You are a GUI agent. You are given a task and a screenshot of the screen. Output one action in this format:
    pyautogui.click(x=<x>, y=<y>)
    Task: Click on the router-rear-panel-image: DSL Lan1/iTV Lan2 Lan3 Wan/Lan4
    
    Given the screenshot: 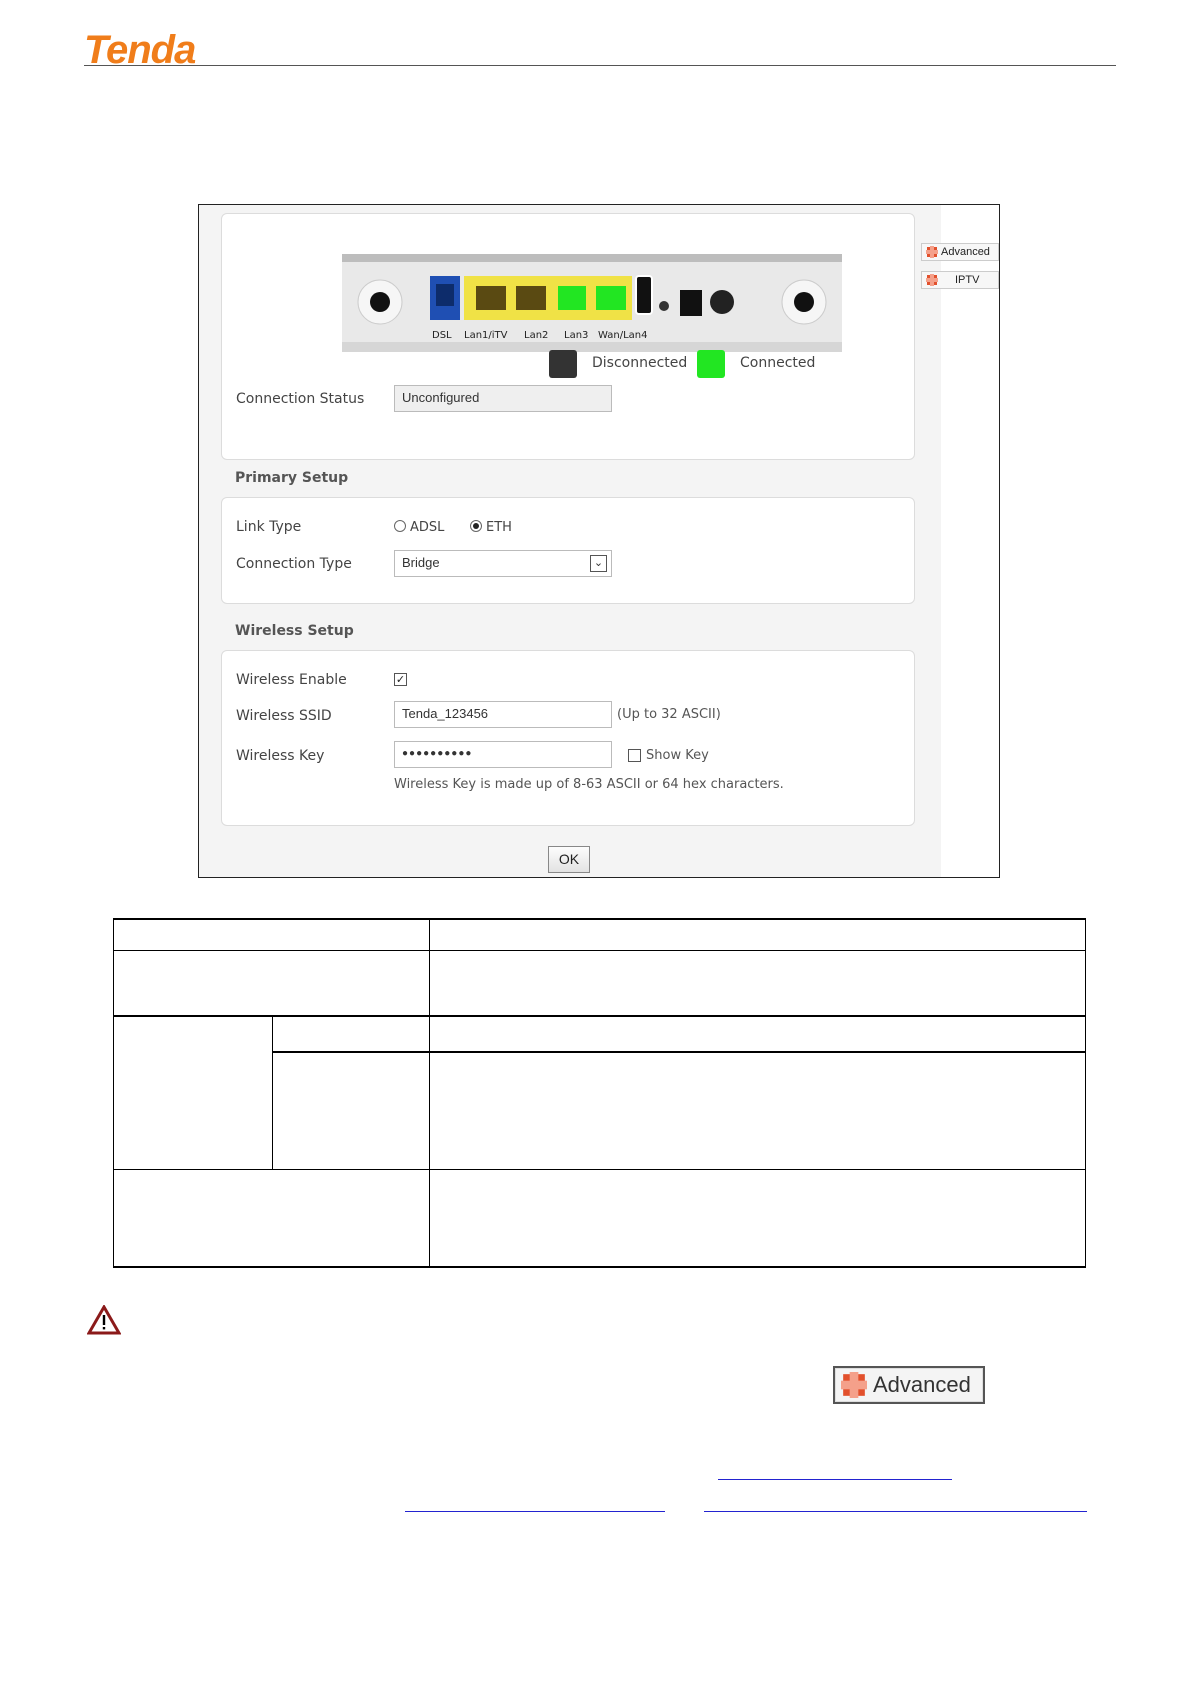 What is the action you would take?
    pyautogui.click(x=592, y=303)
    